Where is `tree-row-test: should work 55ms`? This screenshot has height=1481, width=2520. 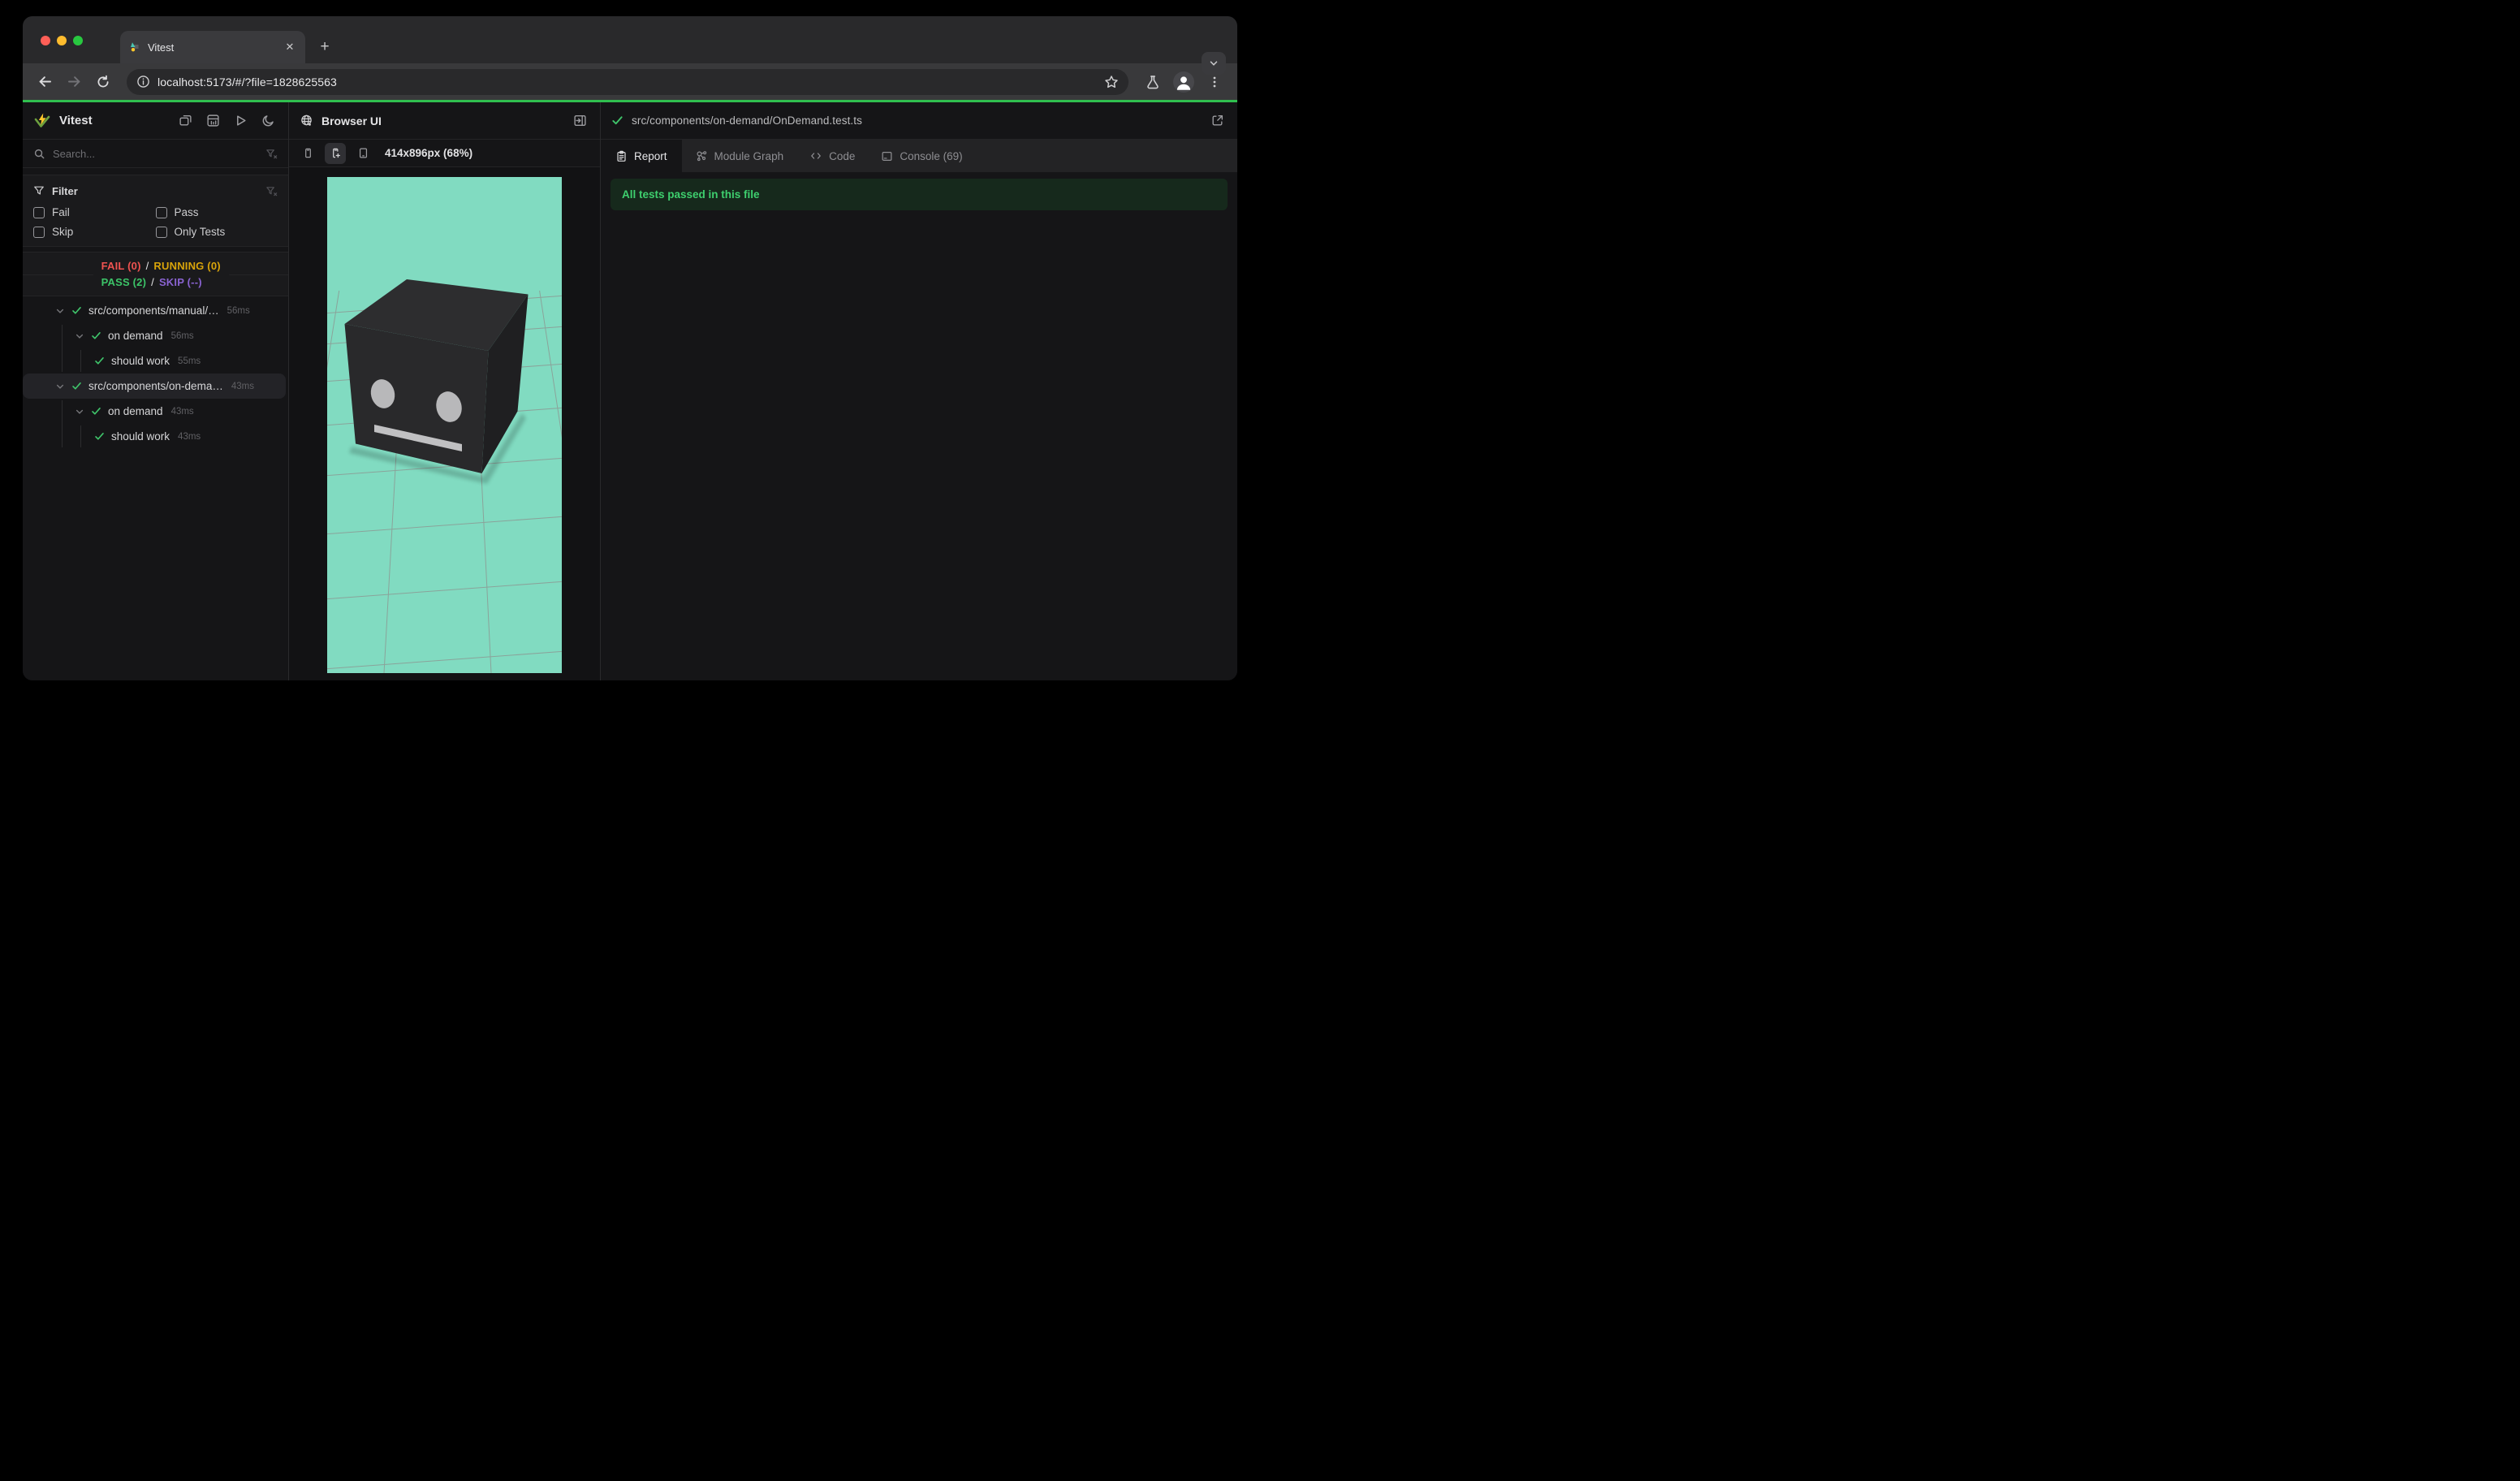
tree-row-test: should work 55ms is located at coordinates (155, 360).